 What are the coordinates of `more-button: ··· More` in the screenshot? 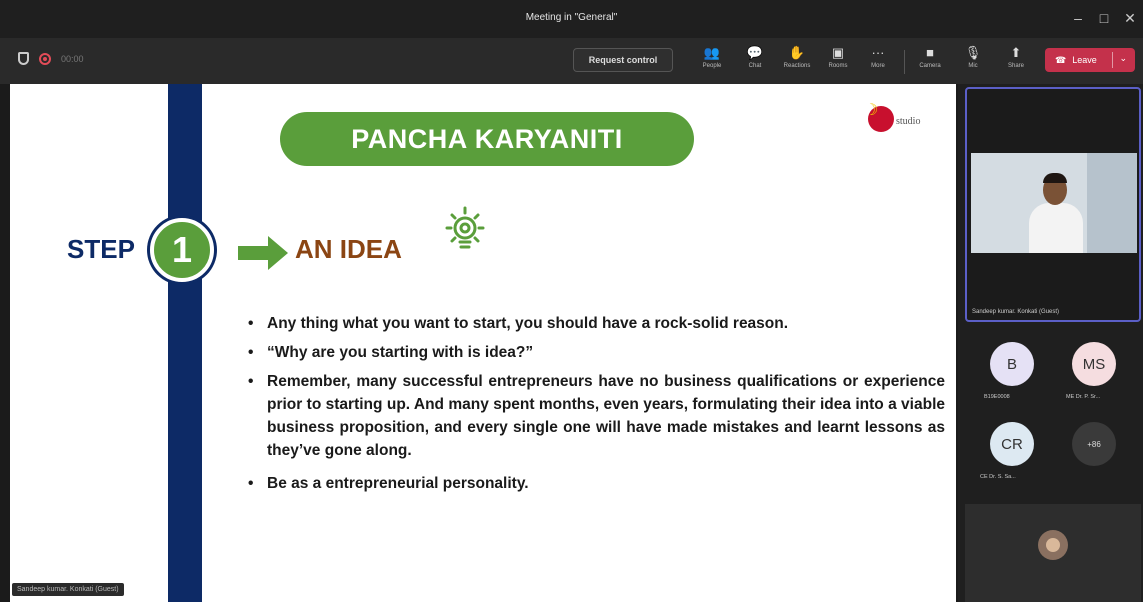 It's located at (878, 61).